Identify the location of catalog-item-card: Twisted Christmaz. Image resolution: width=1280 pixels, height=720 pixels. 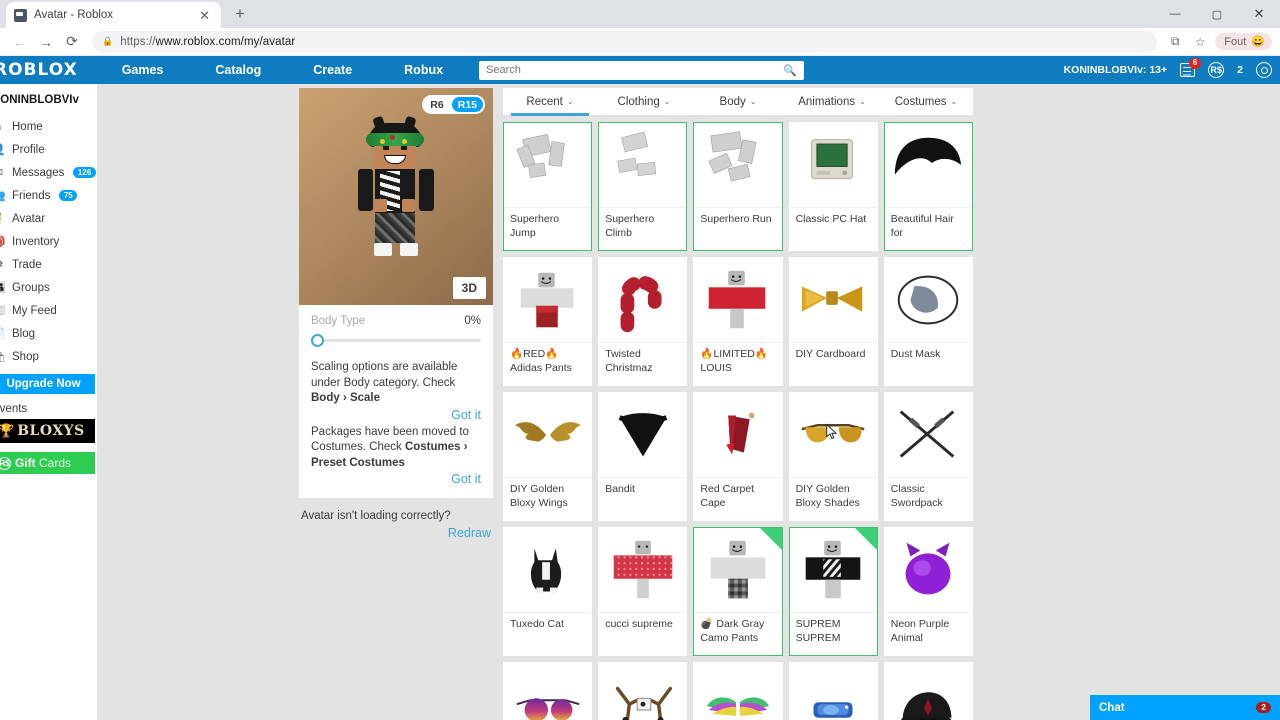
(643, 321).